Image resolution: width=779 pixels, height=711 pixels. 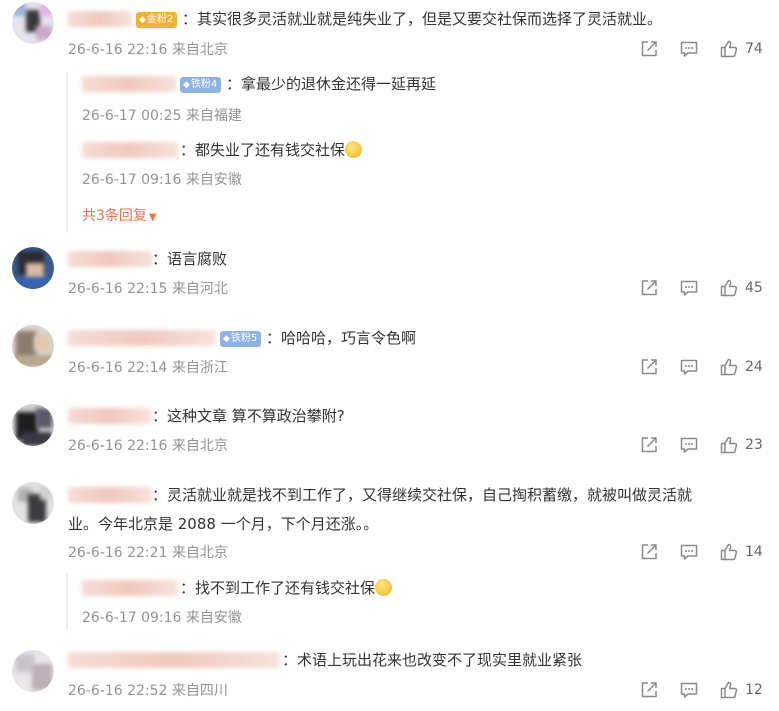 What do you see at coordinates (341, 338) in the screenshot?
I see `comment-text: ：哈哈哈，巧言令色啊` at bounding box center [341, 338].